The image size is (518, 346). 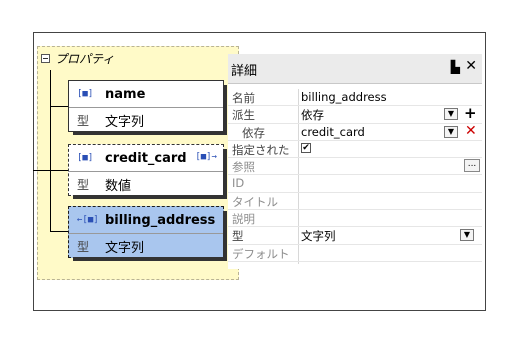 What do you see at coordinates (471, 131) in the screenshot?
I see `remove-icon: ✕` at bounding box center [471, 131].